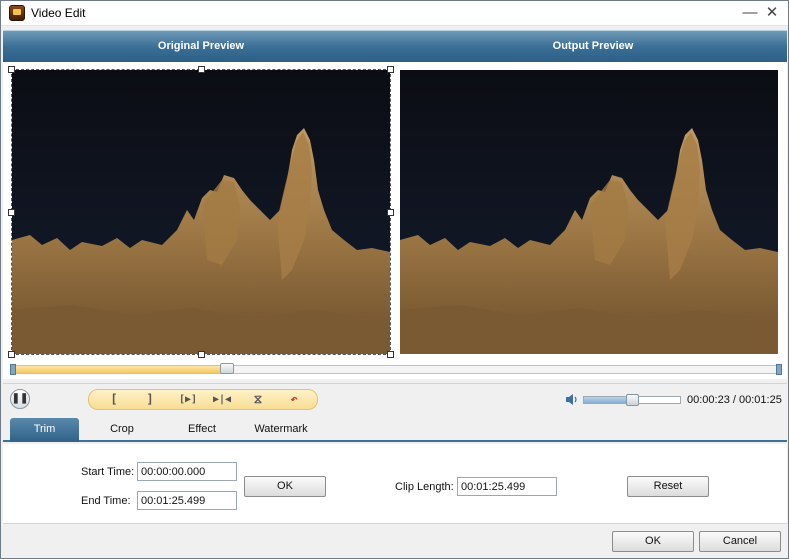  What do you see at coordinates (108, 472) in the screenshot?
I see `start-time-label: Start Time:` at bounding box center [108, 472].